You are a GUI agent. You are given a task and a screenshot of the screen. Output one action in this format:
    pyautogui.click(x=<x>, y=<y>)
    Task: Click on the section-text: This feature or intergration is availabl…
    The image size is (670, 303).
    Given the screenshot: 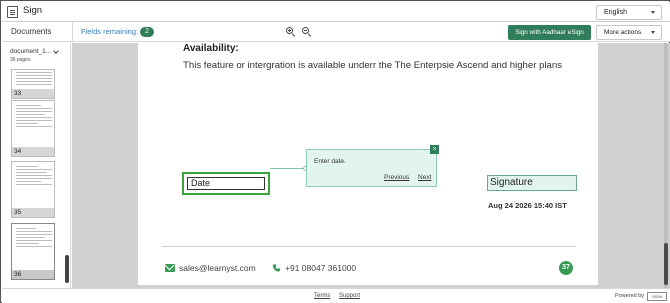 What is the action you would take?
    pyautogui.click(x=373, y=65)
    